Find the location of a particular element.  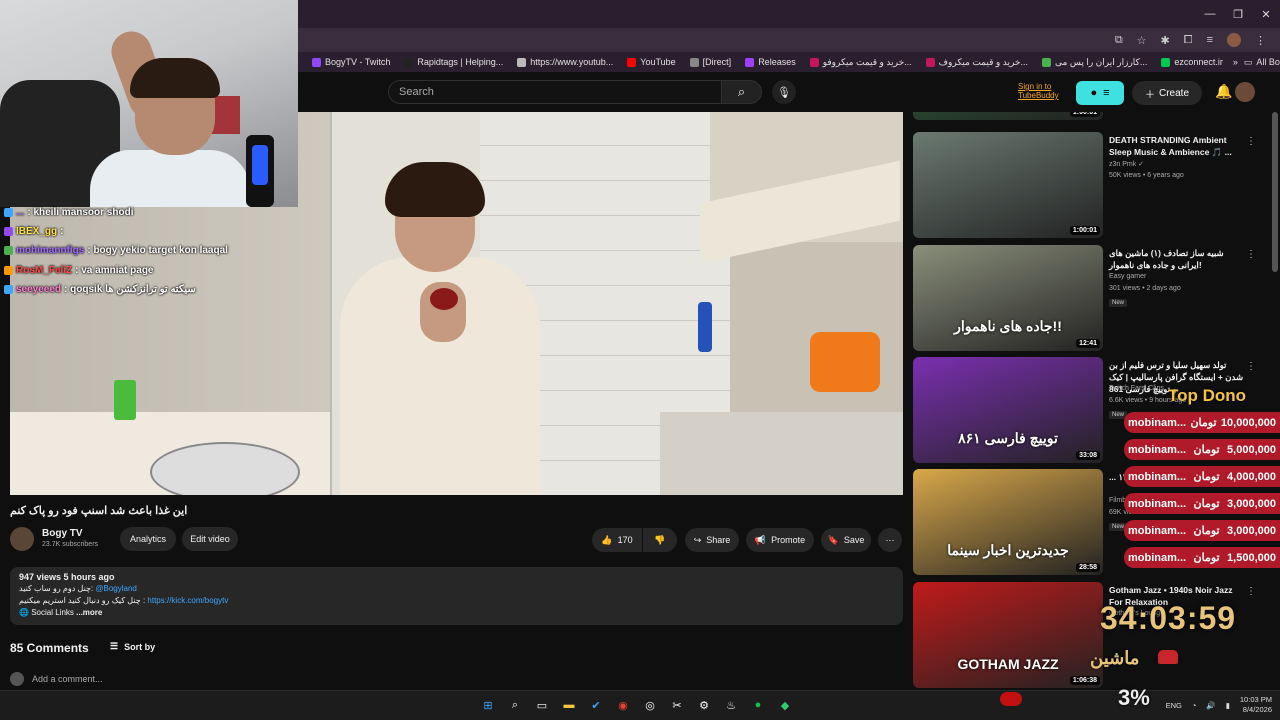

channel-name: Bogy TV is located at coordinates (62, 533).